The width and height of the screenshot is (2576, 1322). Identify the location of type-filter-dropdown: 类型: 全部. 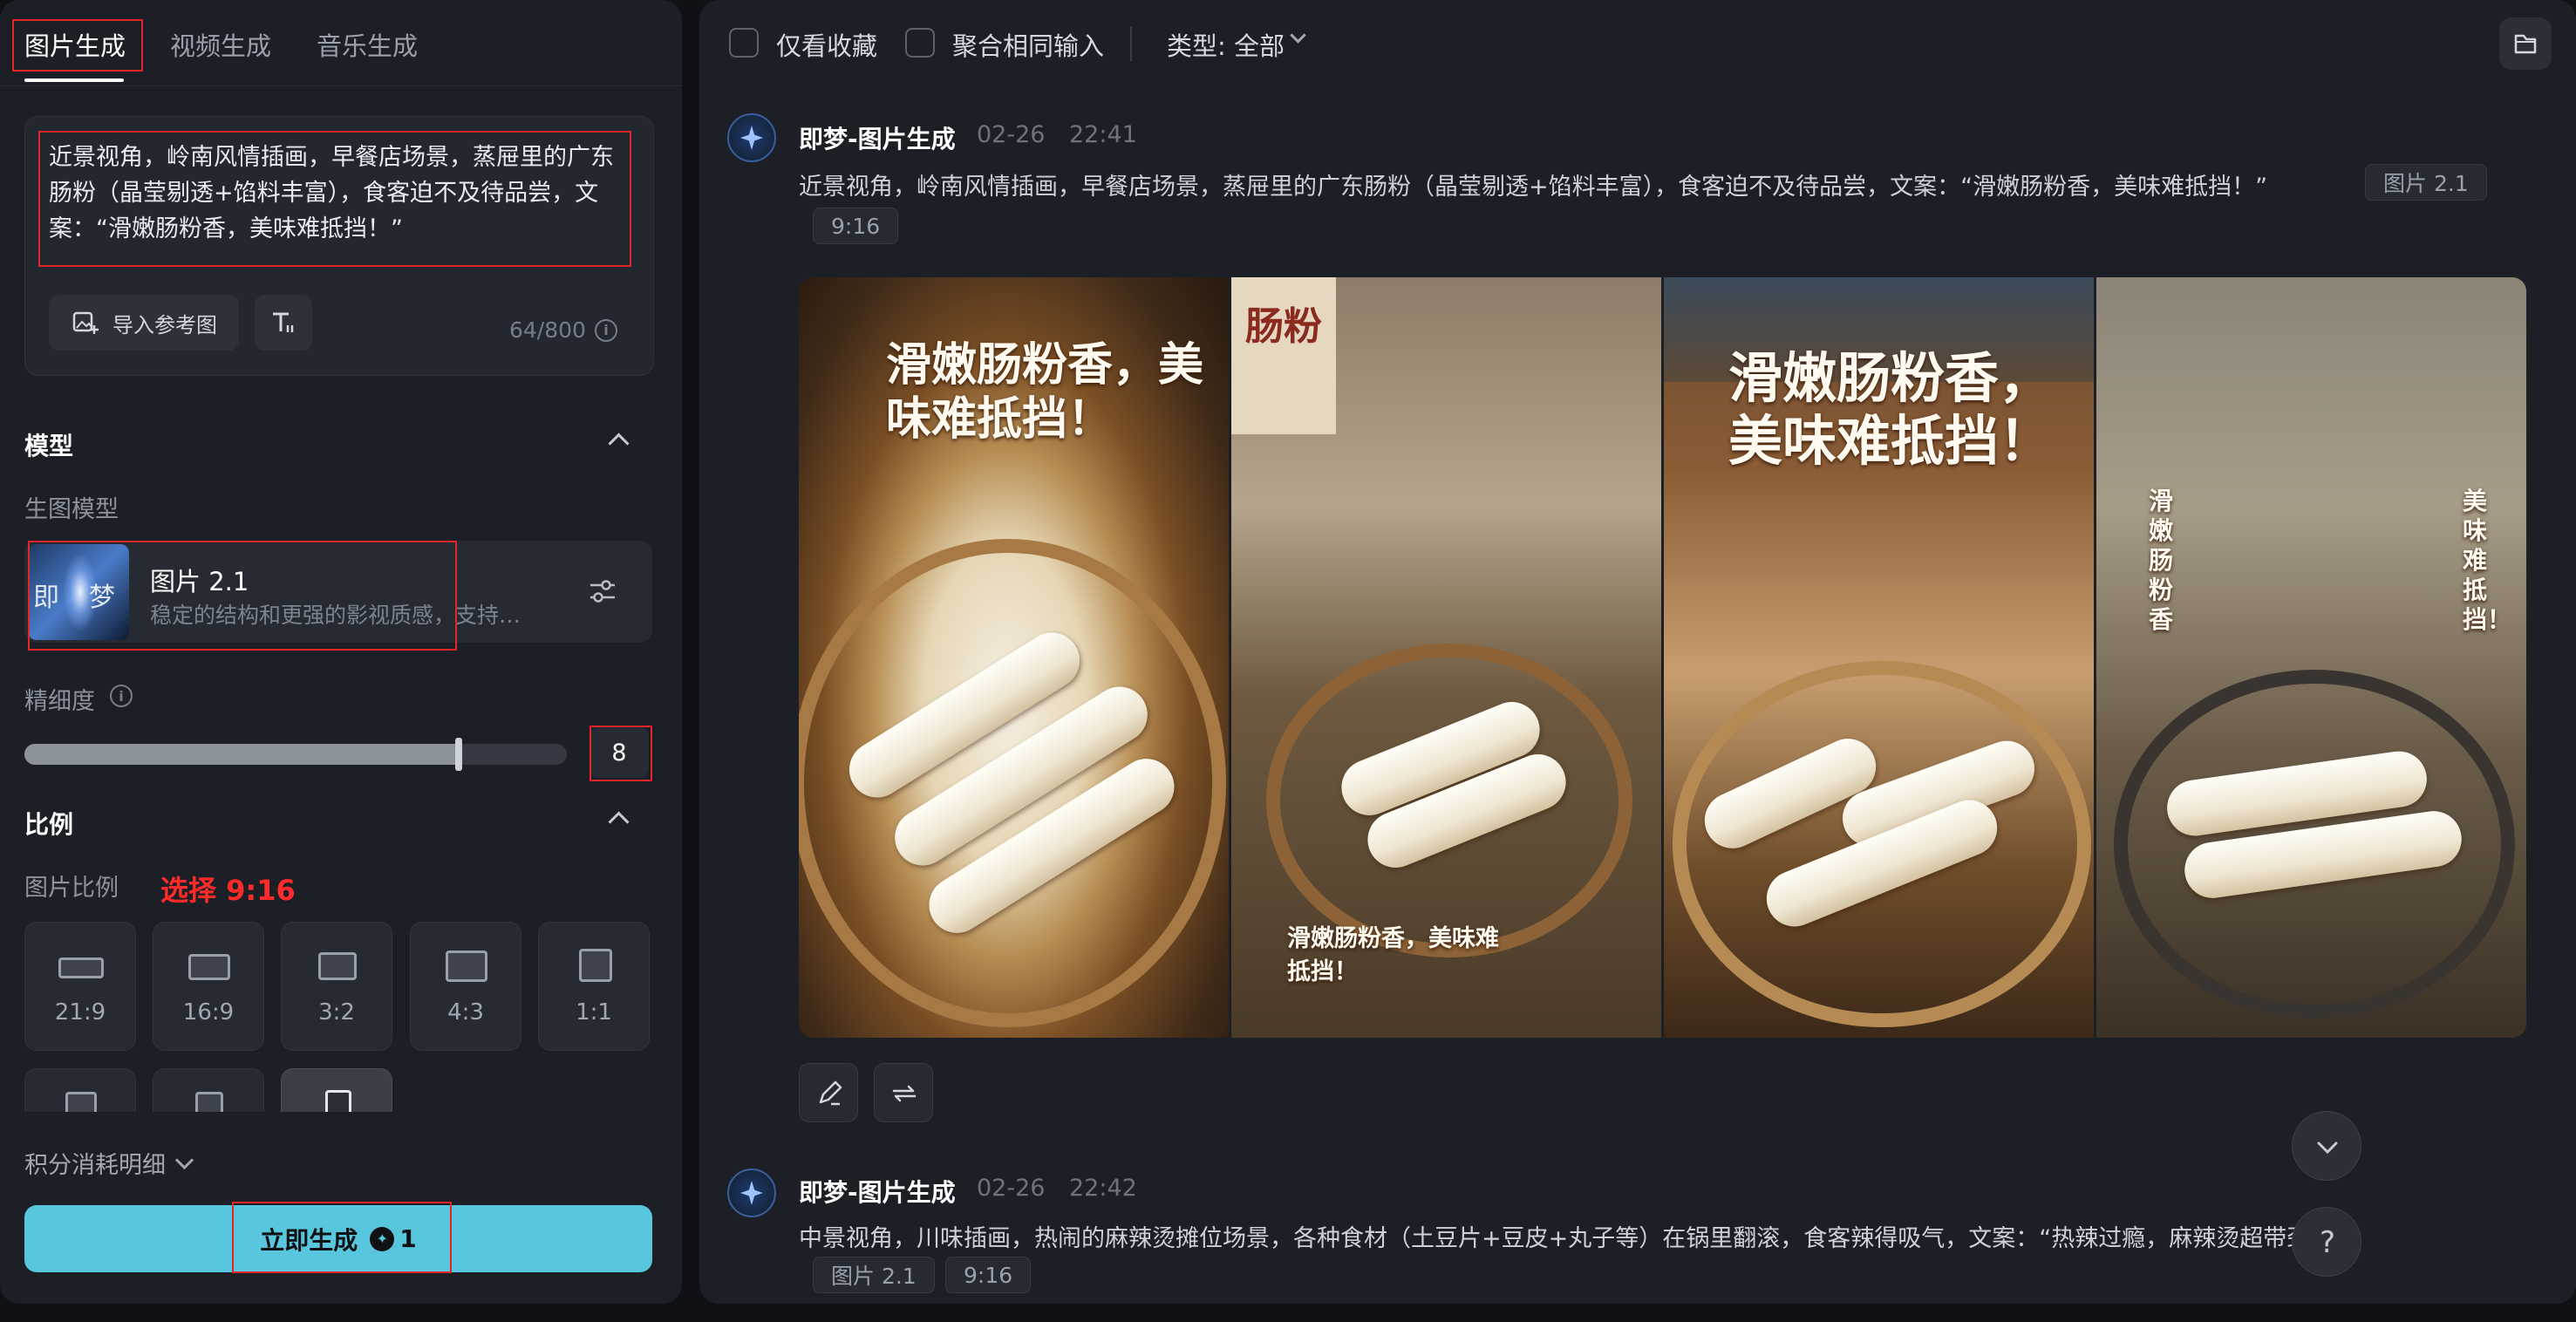
(1226, 45).